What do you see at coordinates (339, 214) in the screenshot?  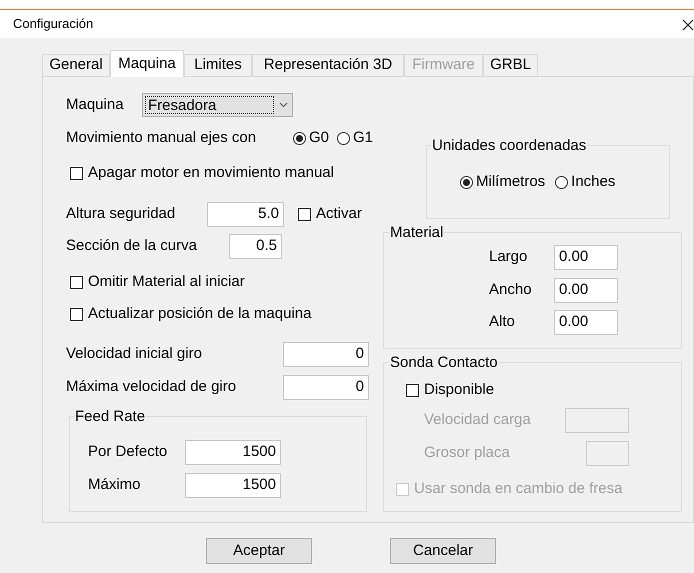 I see `checkbox-label: Activar` at bounding box center [339, 214].